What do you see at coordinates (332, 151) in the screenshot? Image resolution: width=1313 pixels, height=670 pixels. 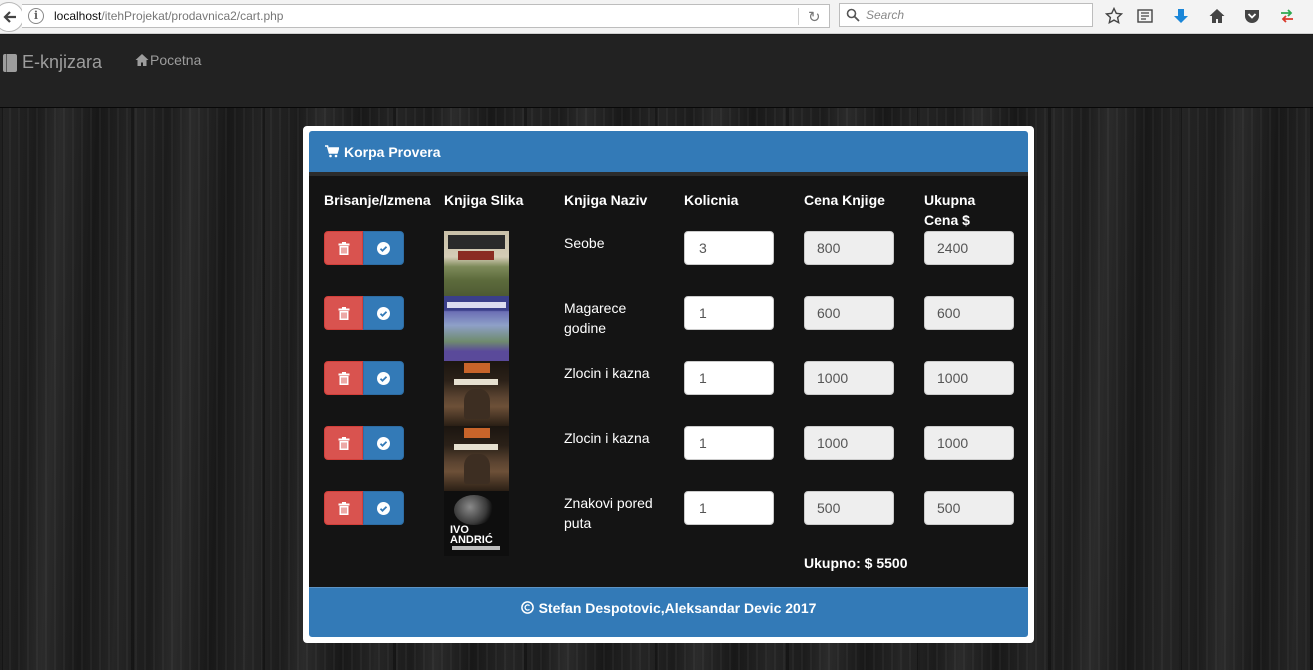 I see `cart-icon` at bounding box center [332, 151].